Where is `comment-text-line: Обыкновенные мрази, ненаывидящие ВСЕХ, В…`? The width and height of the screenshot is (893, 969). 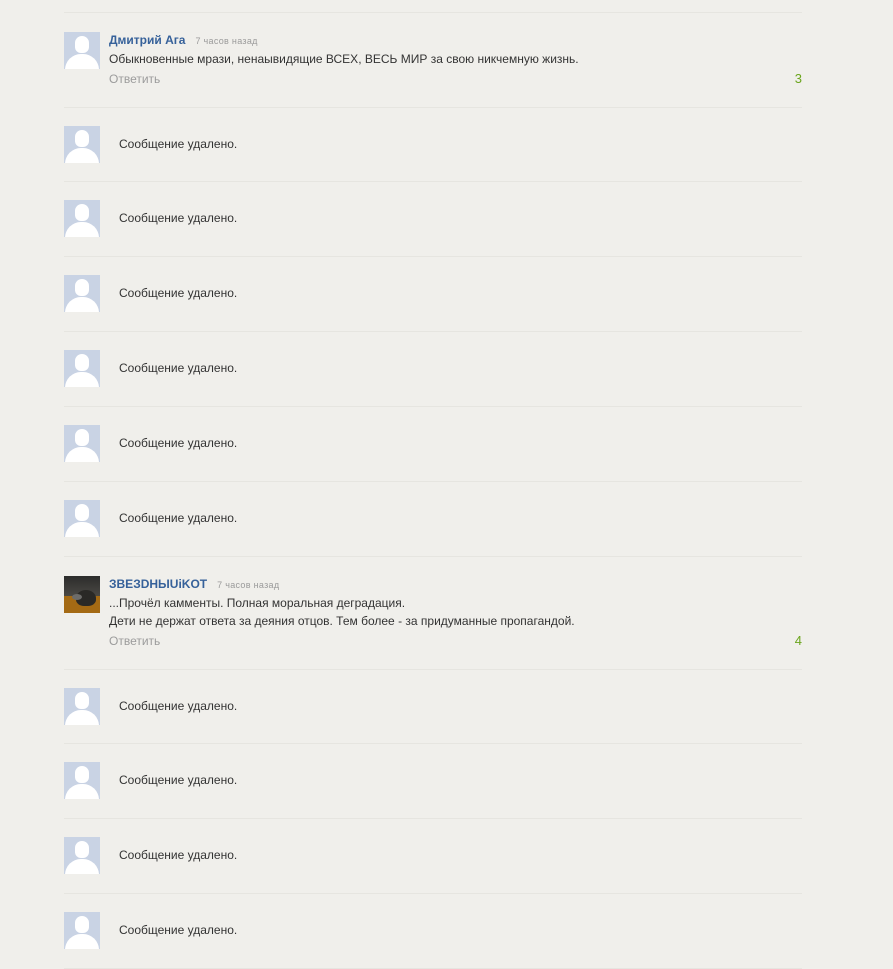
comment-text-line: Обыкновенные мрази, ненаывидящие ВСЕХ, В… is located at coordinates (344, 59).